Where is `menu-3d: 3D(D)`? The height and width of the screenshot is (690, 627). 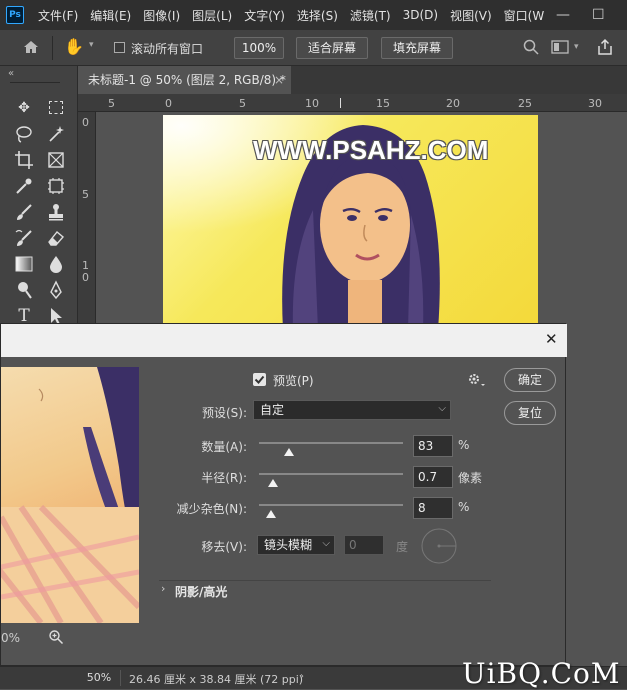 menu-3d: 3D(D) is located at coordinates (420, 15).